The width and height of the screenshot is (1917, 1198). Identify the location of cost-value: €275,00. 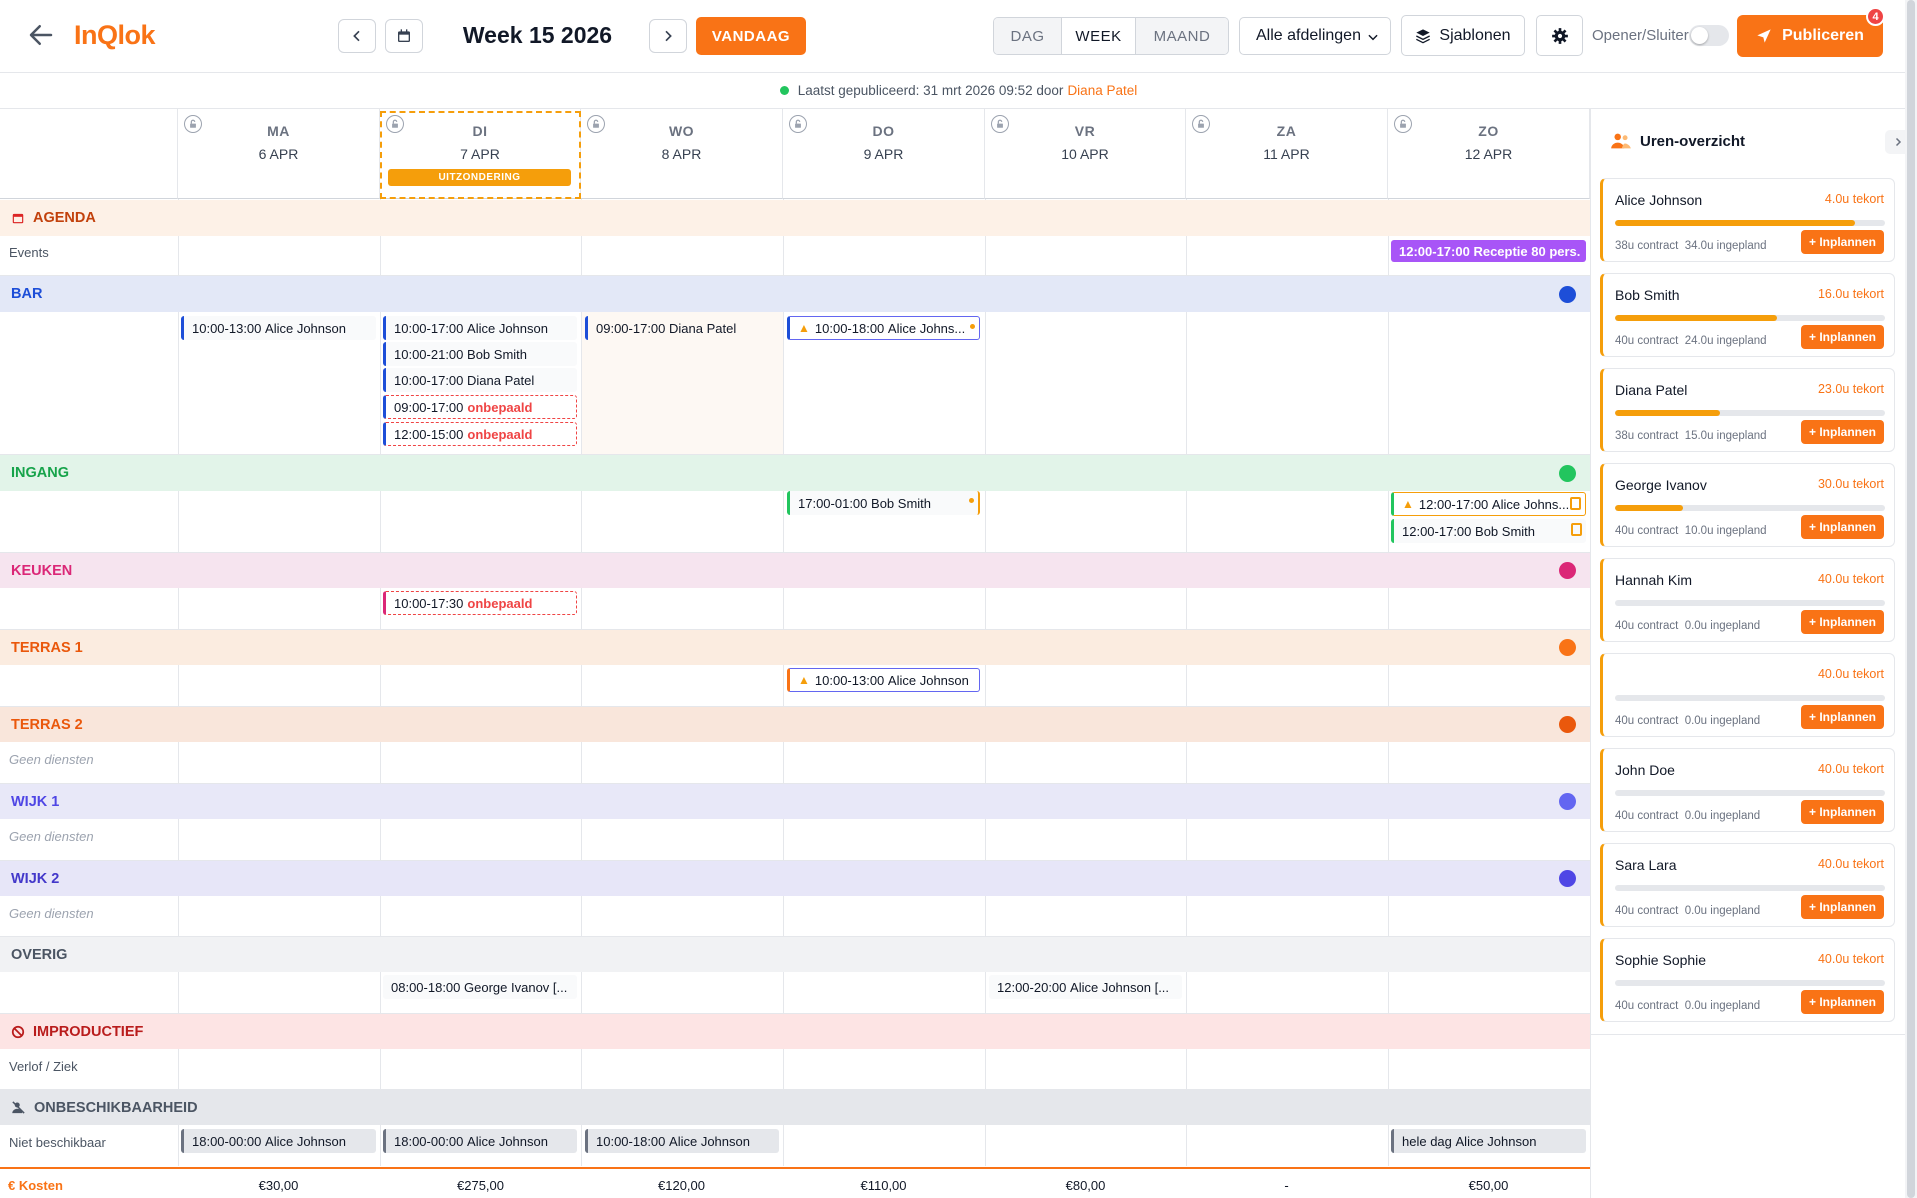
(480, 1185).